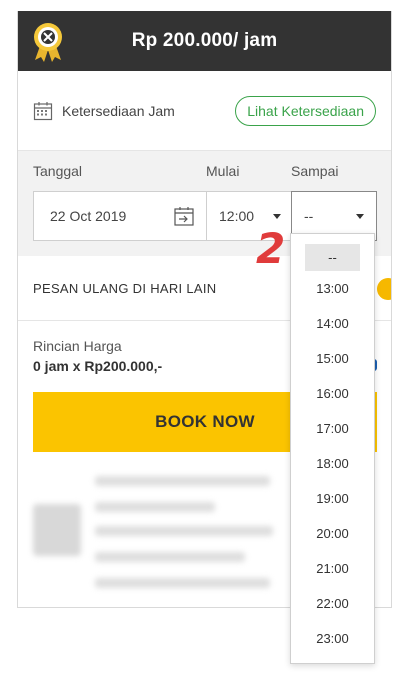  Describe the element at coordinates (384, 289) in the screenshot. I see `reorder-toggle` at that location.